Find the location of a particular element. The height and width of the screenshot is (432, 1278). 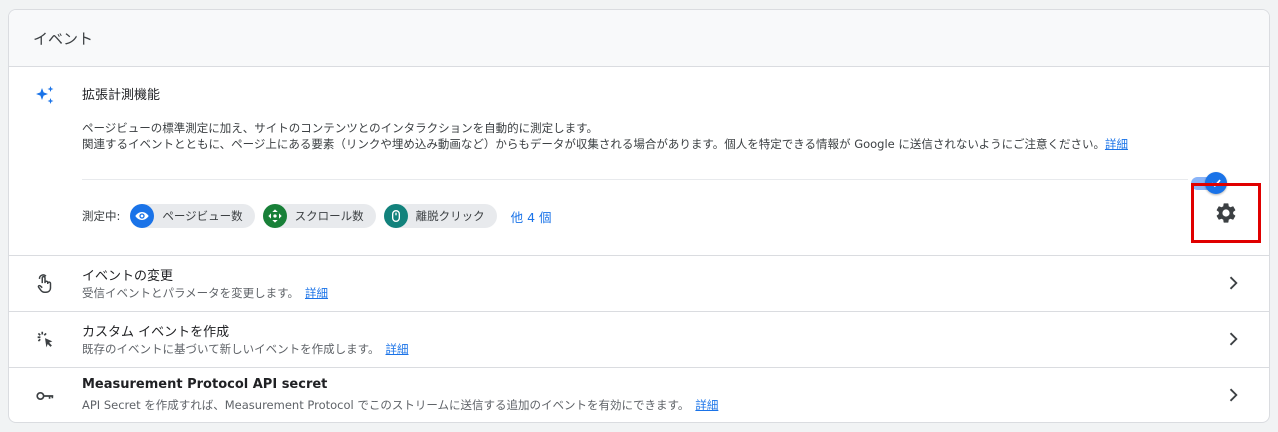

card-header: イベント is located at coordinates (639, 38).